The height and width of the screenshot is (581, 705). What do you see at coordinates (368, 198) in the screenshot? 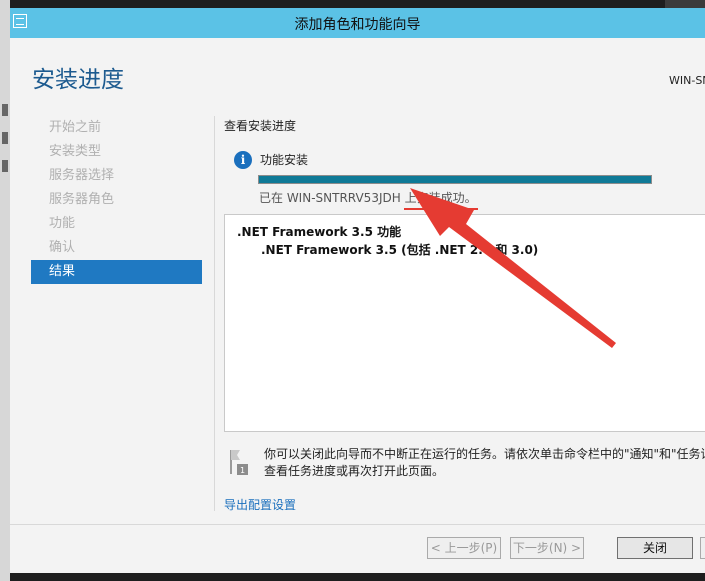
I see `installation-status-text: 已在 WIN-SNTRRV53JDH 上安装成功。` at bounding box center [368, 198].